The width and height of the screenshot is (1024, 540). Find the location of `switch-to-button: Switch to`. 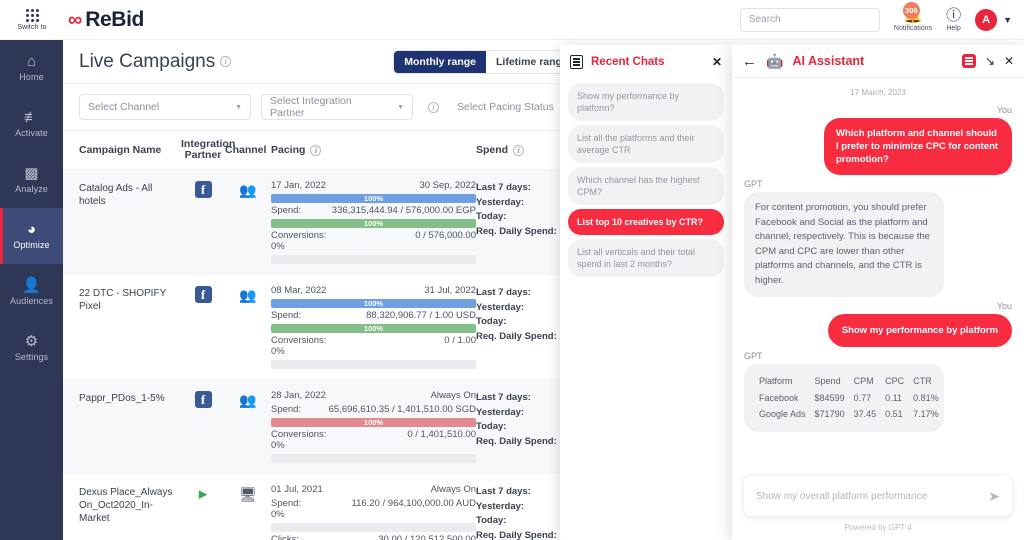

switch-to-button: Switch to is located at coordinates (32, 20).